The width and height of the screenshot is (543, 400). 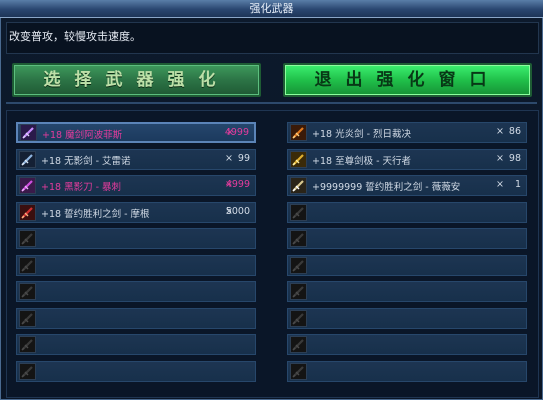 I want to click on weapon-count: 5000, so click(x=237, y=211).